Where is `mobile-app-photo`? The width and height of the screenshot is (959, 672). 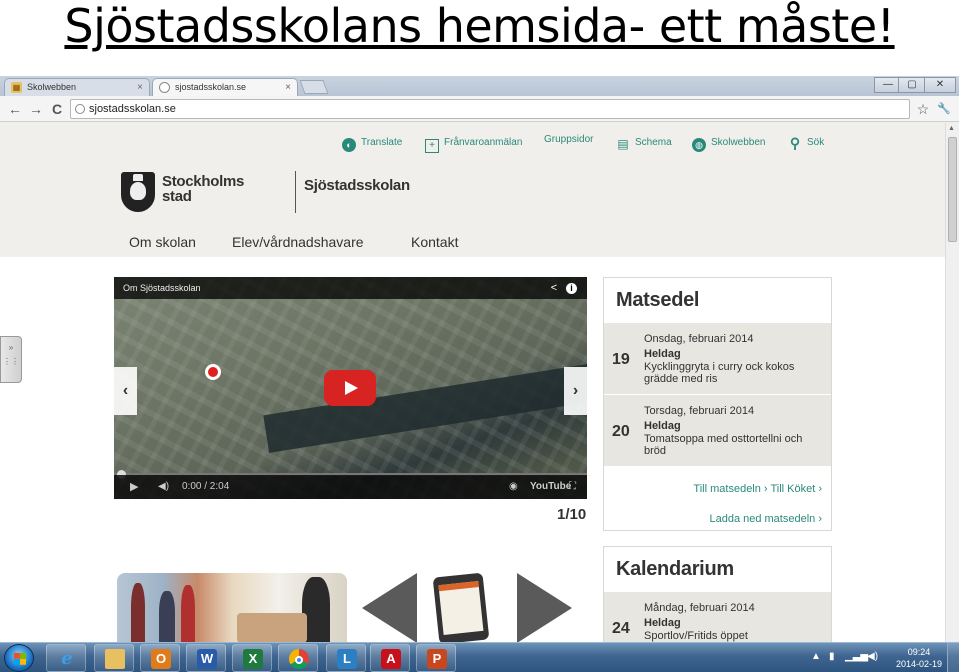 mobile-app-photo is located at coordinates (467, 607).